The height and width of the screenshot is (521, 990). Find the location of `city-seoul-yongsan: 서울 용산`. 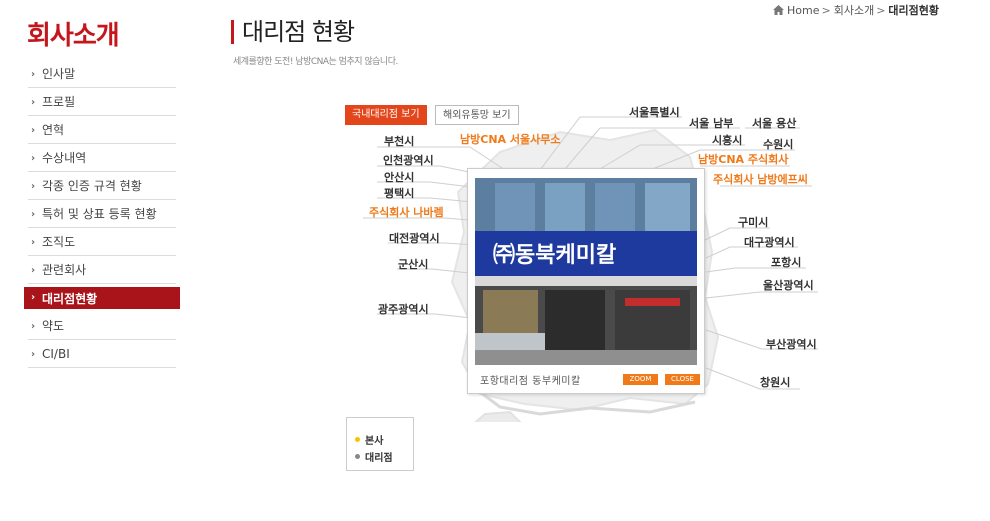

city-seoul-yongsan: 서울 용산 is located at coordinates (774, 123).